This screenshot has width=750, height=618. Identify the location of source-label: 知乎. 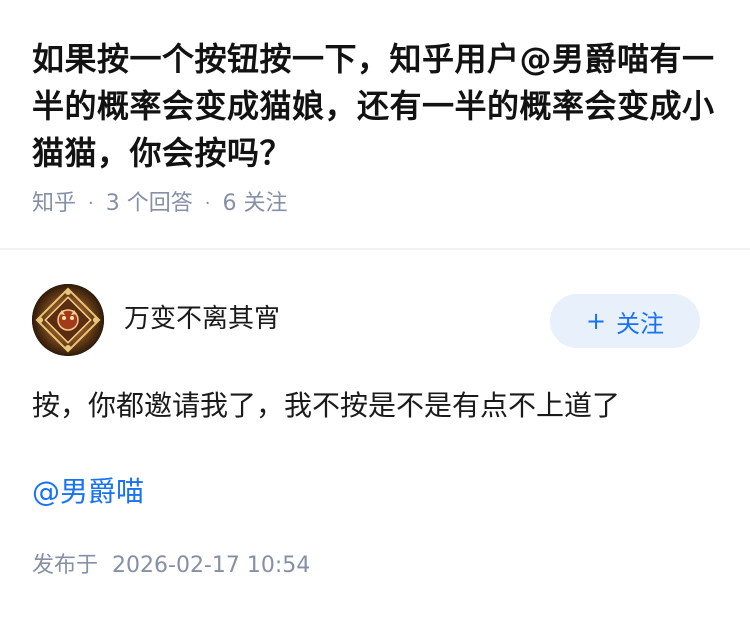
(54, 204).